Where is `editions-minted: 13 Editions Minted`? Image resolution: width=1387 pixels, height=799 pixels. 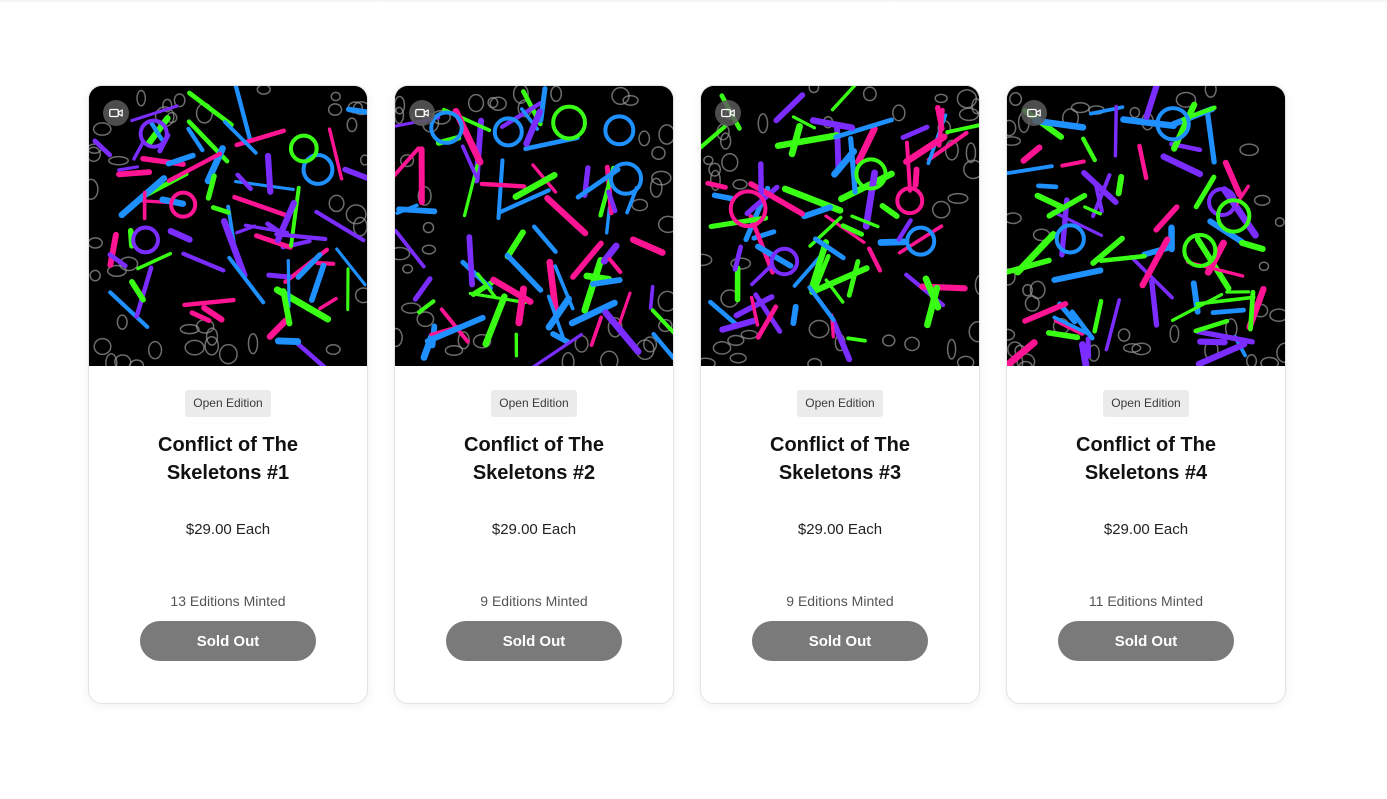 editions-minted: 13 Editions Minted is located at coordinates (228, 601).